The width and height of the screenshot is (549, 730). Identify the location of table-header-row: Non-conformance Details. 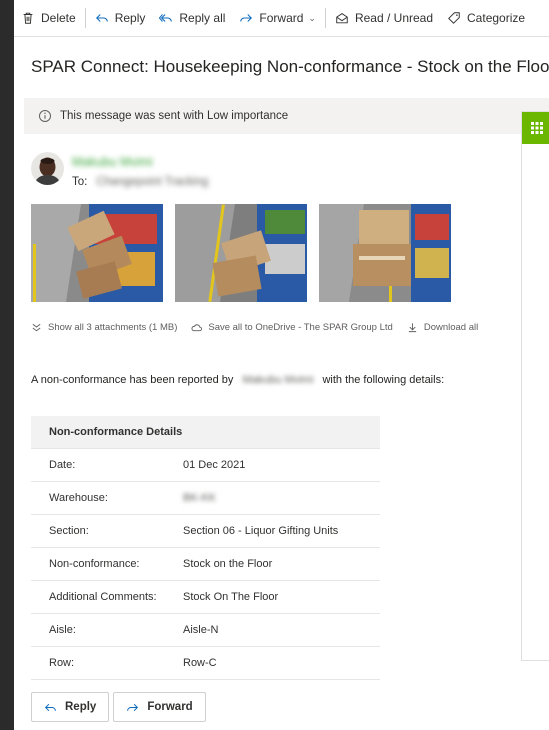
(205, 432).